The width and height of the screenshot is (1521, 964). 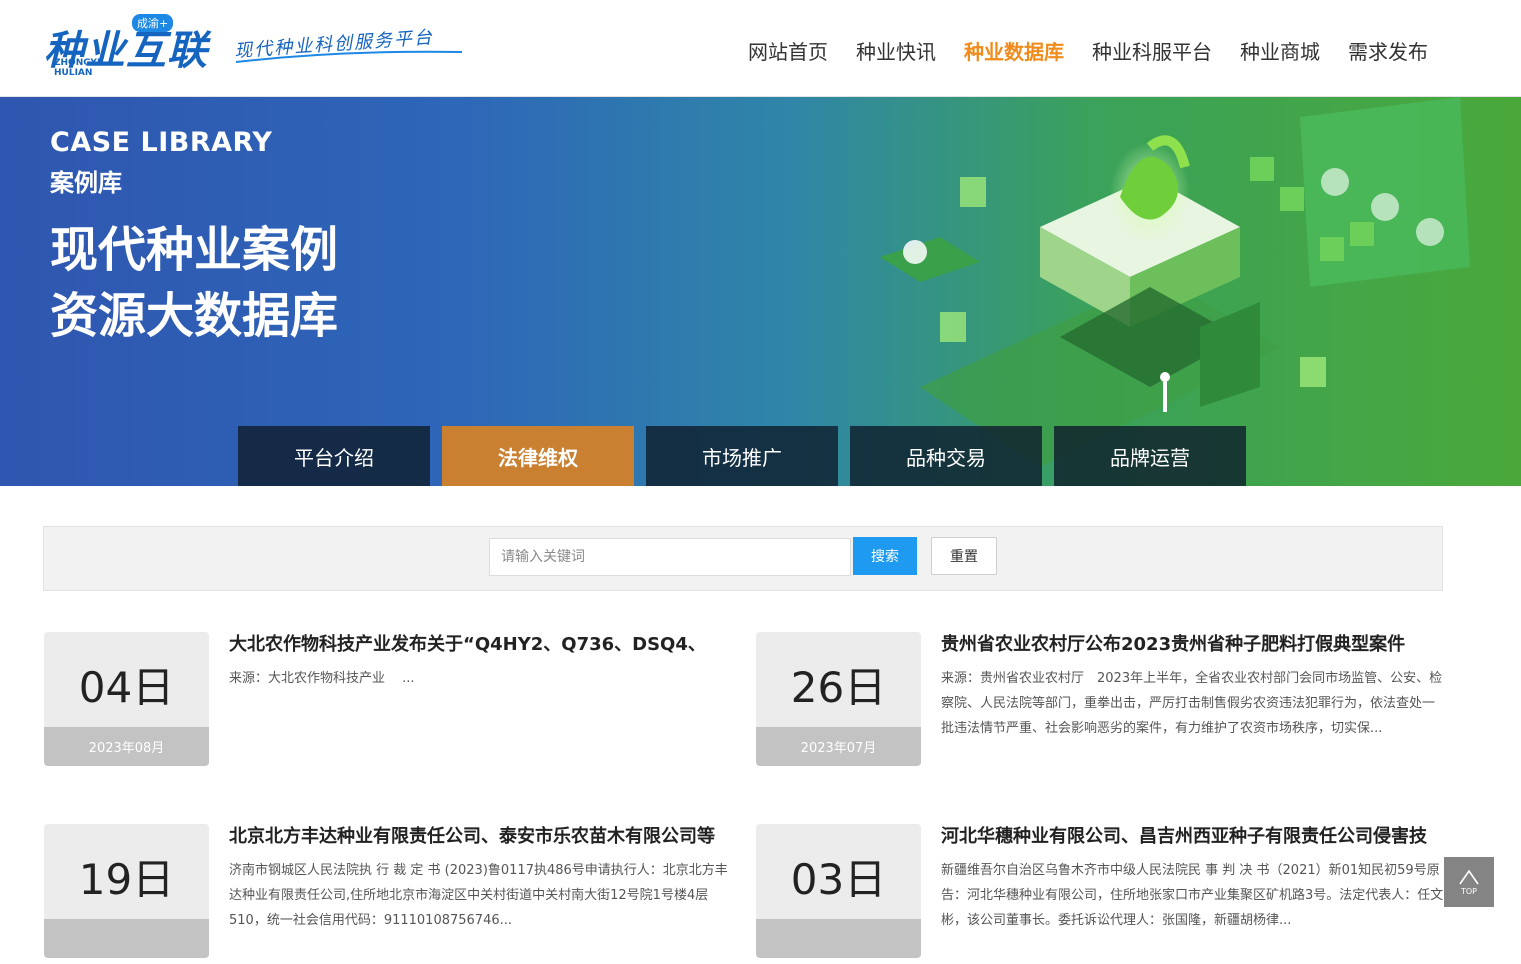 What do you see at coordinates (1388, 50) in the screenshot?
I see `nav-demand: 需求发布` at bounding box center [1388, 50].